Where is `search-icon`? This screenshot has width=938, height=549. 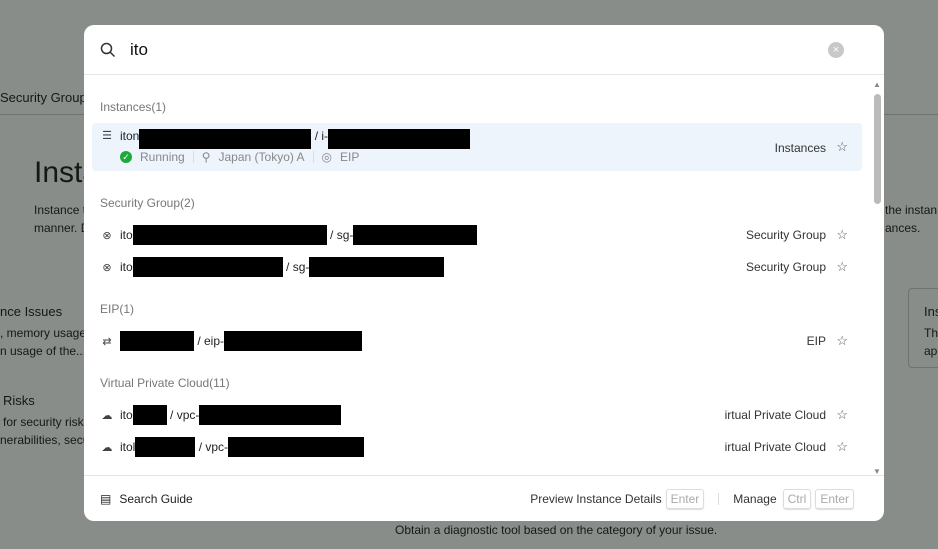 search-icon is located at coordinates (108, 49).